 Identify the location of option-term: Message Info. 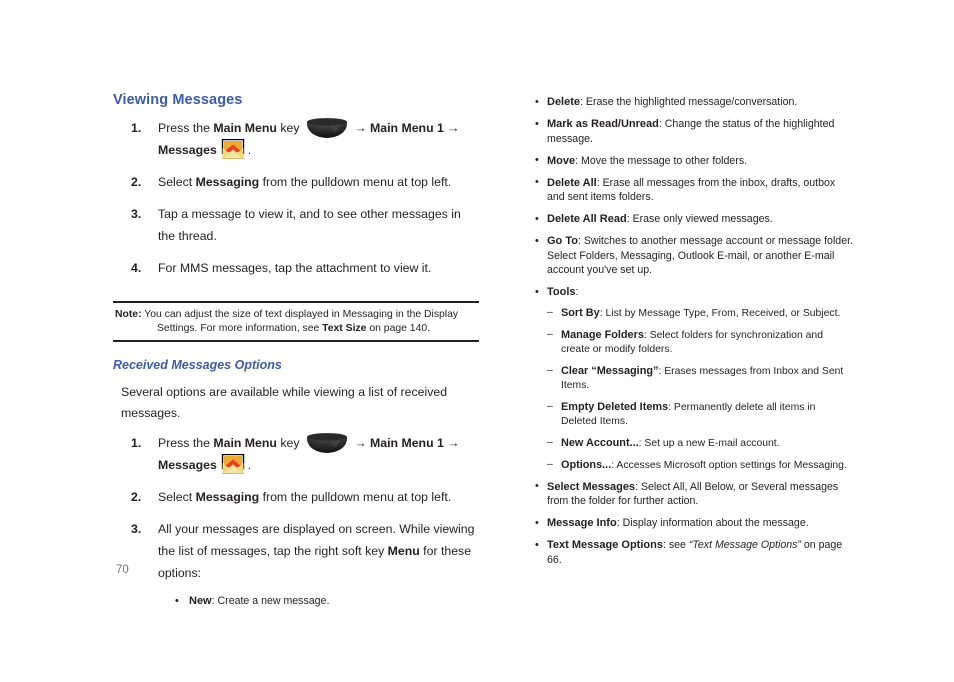
(582, 523).